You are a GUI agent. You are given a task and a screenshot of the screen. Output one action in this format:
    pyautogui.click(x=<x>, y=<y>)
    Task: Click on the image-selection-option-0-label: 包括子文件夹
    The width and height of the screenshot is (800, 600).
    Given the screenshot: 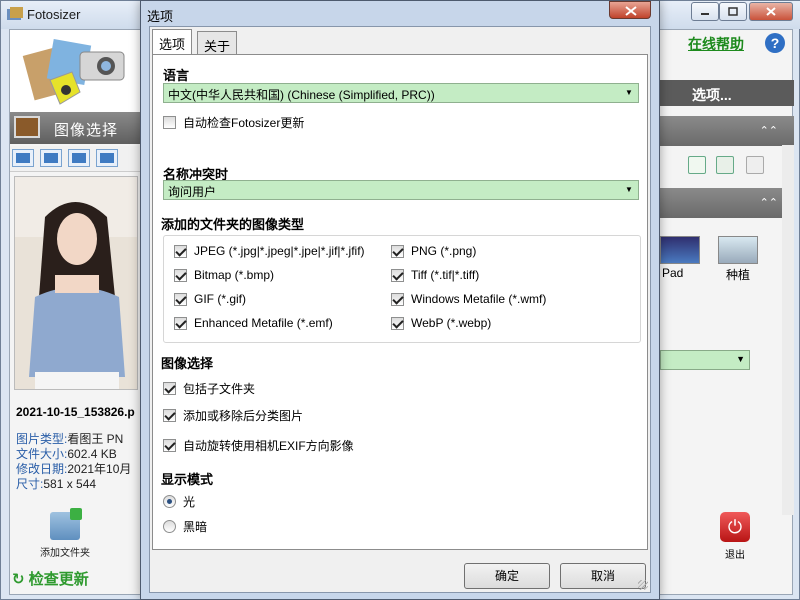 What is the action you would take?
    pyautogui.click(x=219, y=389)
    